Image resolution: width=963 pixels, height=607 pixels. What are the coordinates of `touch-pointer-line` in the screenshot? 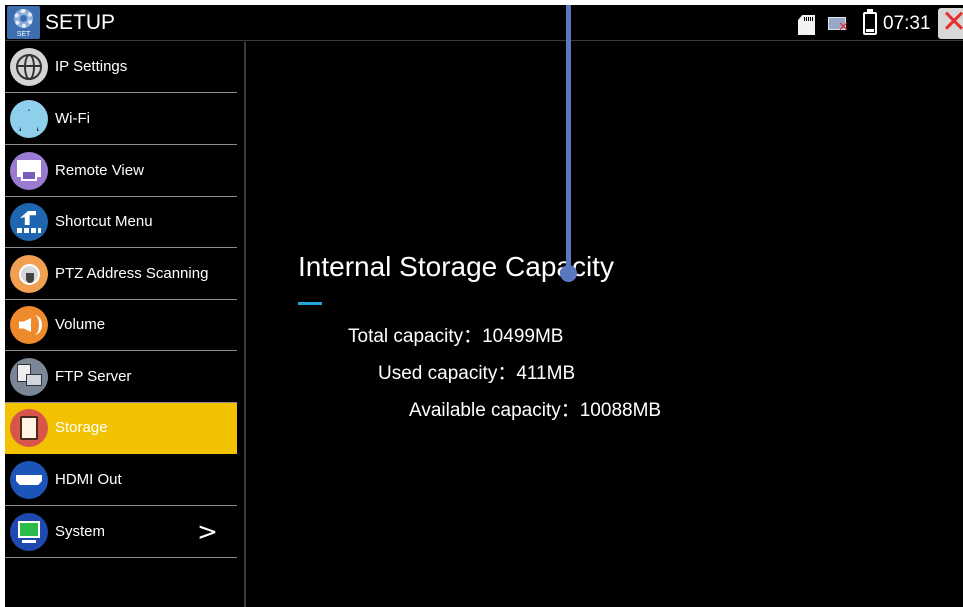 It's located at (568, 137).